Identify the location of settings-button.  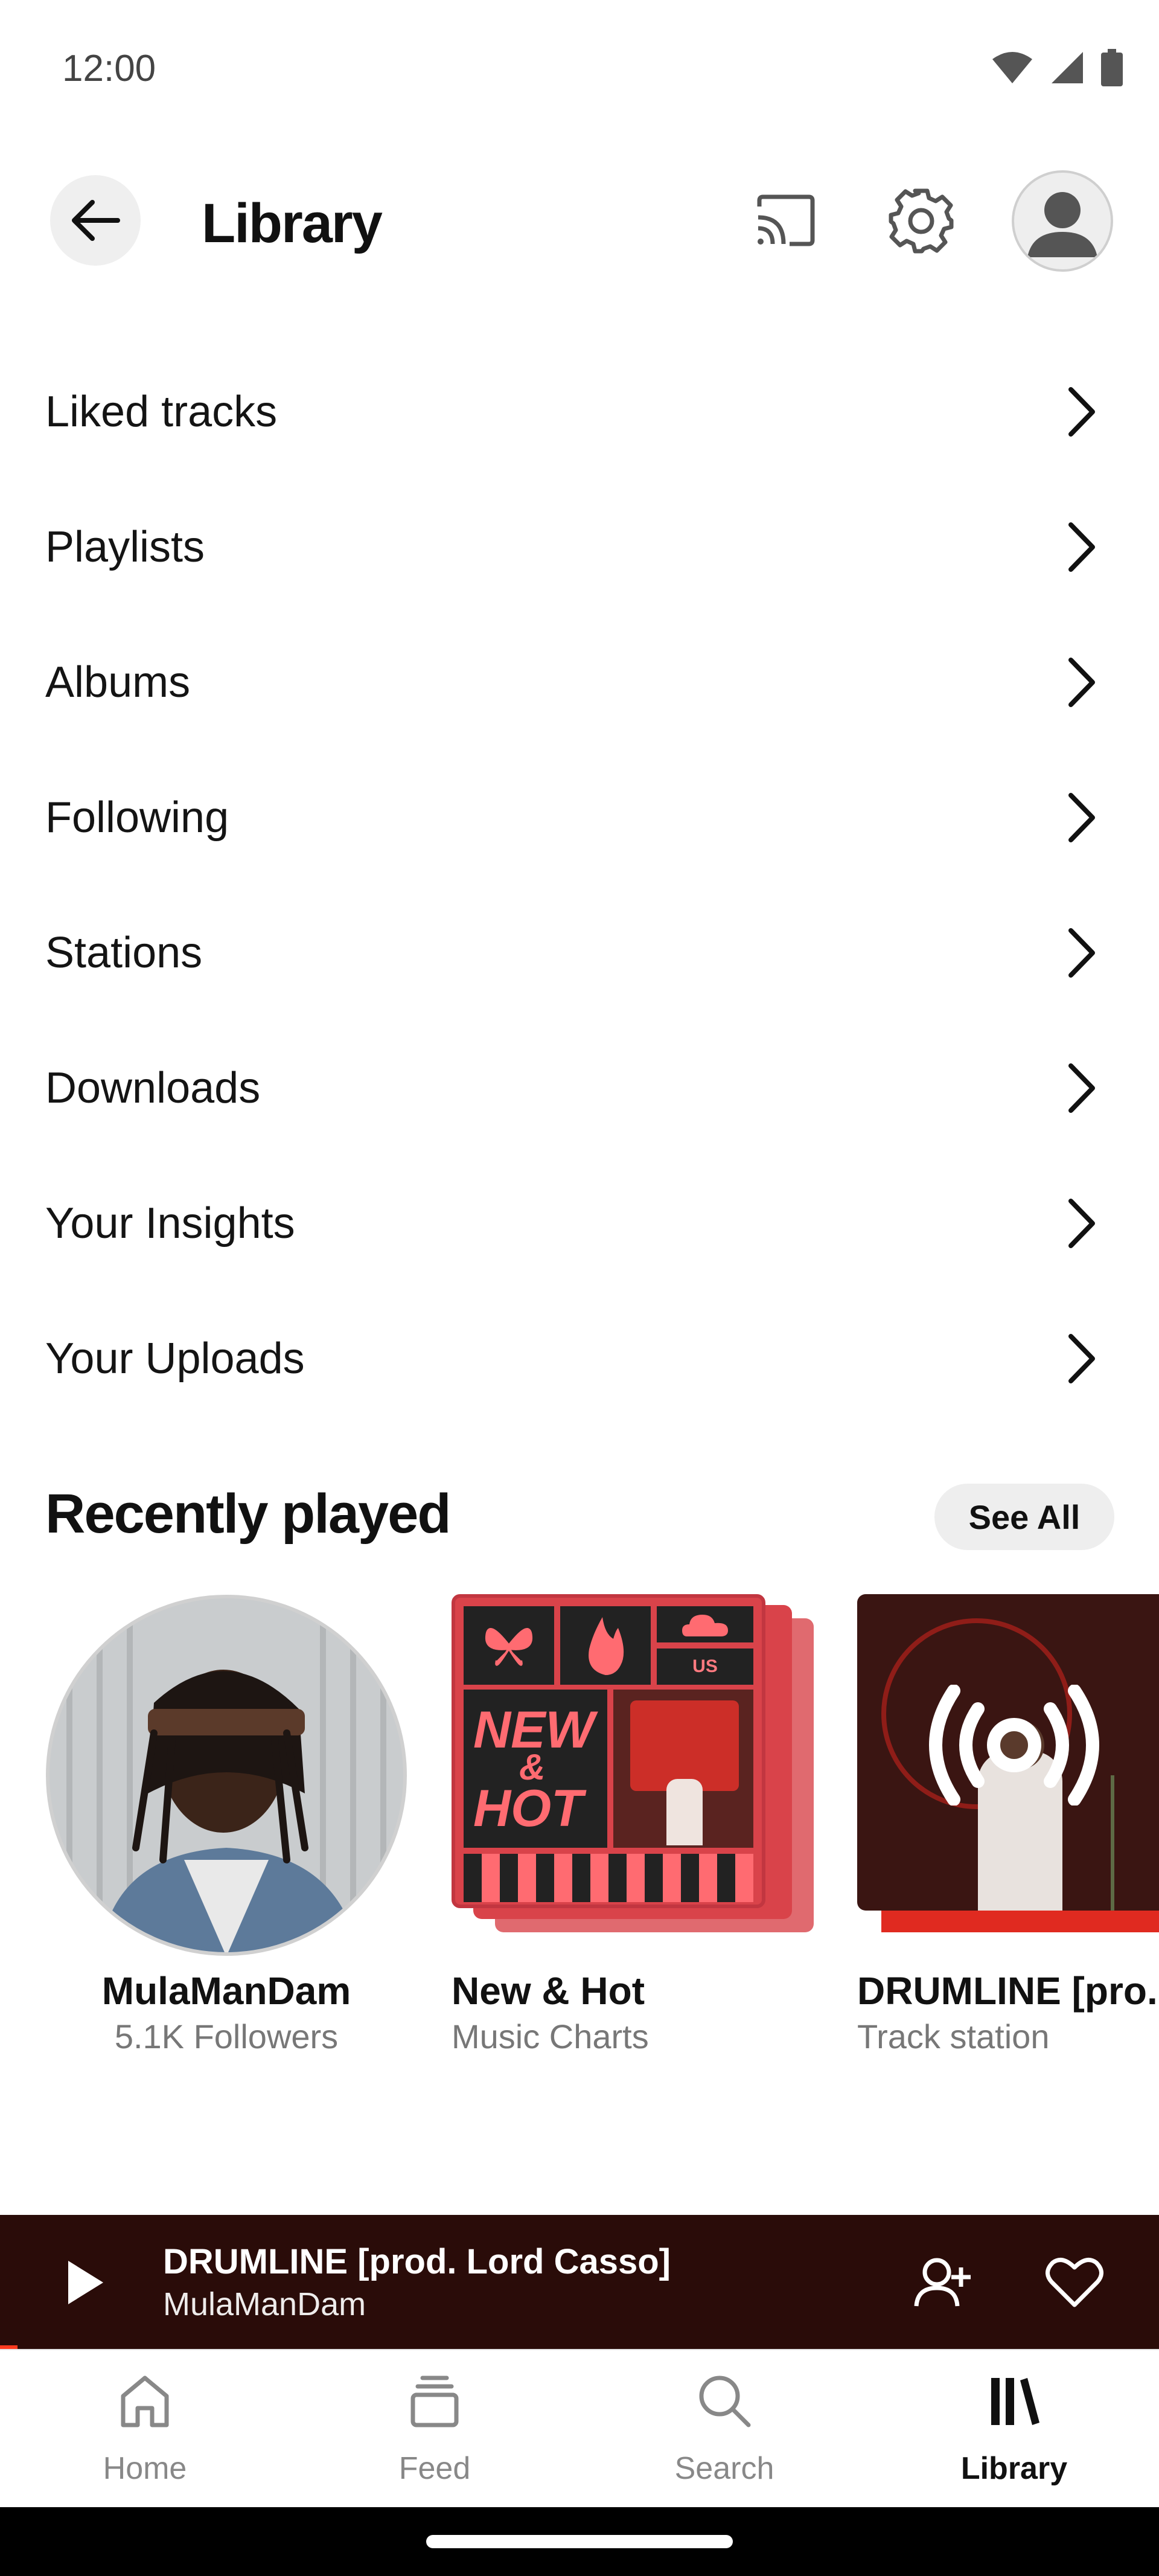
(921, 221).